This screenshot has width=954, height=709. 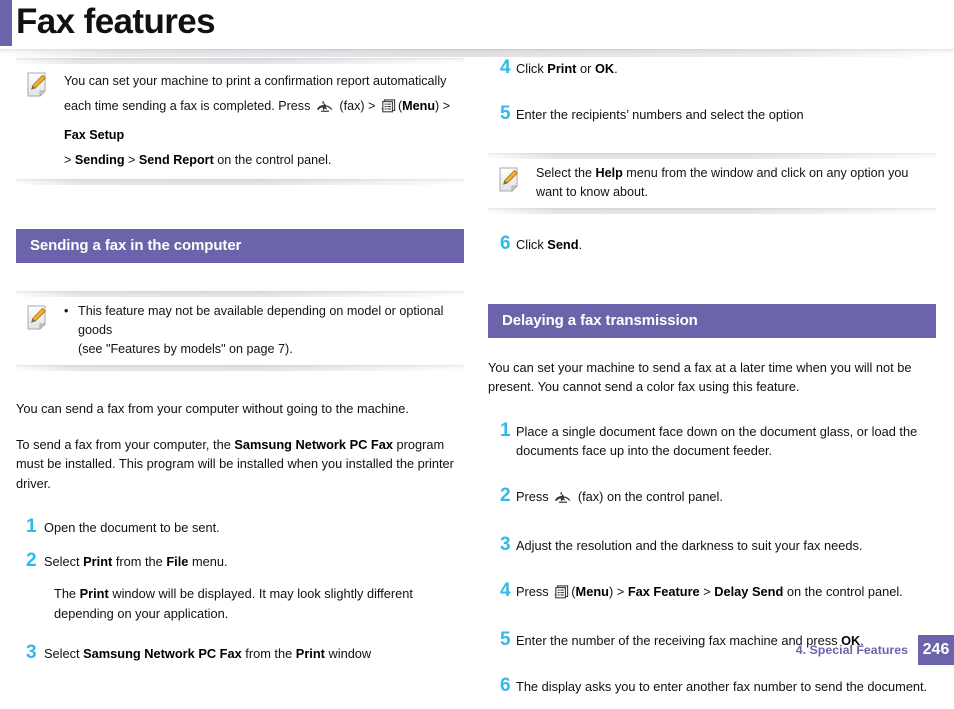 I want to click on step-bold-menu: Menu, so click(x=592, y=591).